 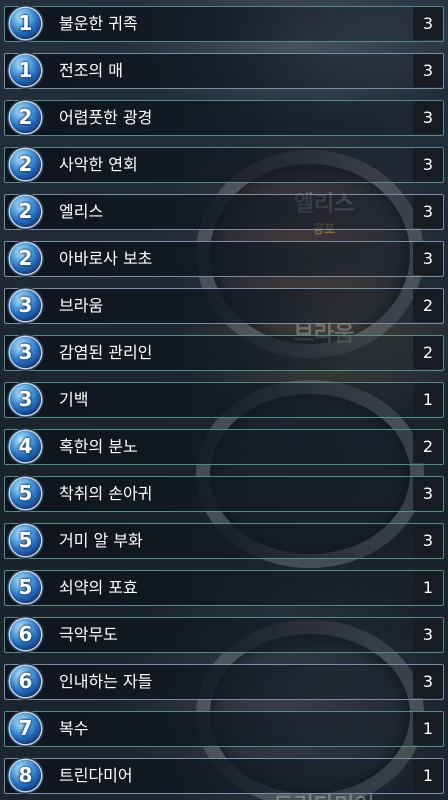 What do you see at coordinates (224, 24) in the screenshot?
I see `card-row: 1 불운한 귀족 3` at bounding box center [224, 24].